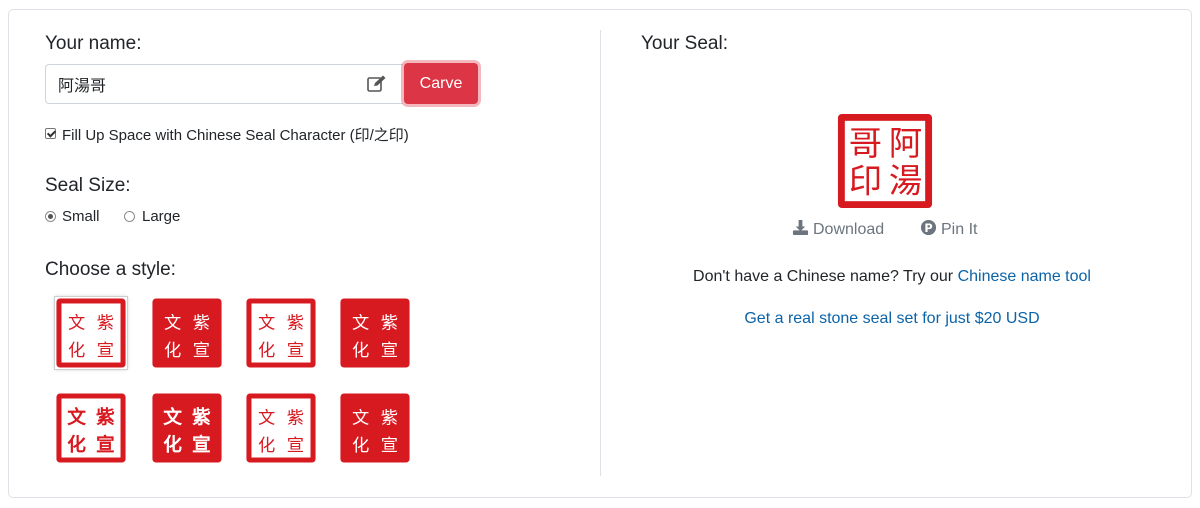  Describe the element at coordinates (600, 253) in the screenshot. I see `column-divider` at that location.